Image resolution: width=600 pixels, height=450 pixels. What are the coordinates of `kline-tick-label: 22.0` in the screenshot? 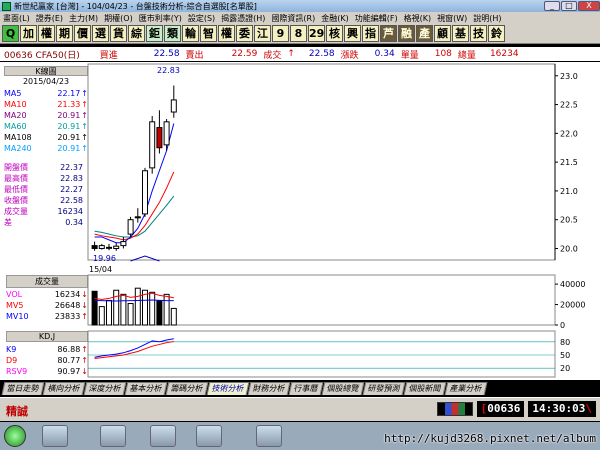 It's located at (569, 133).